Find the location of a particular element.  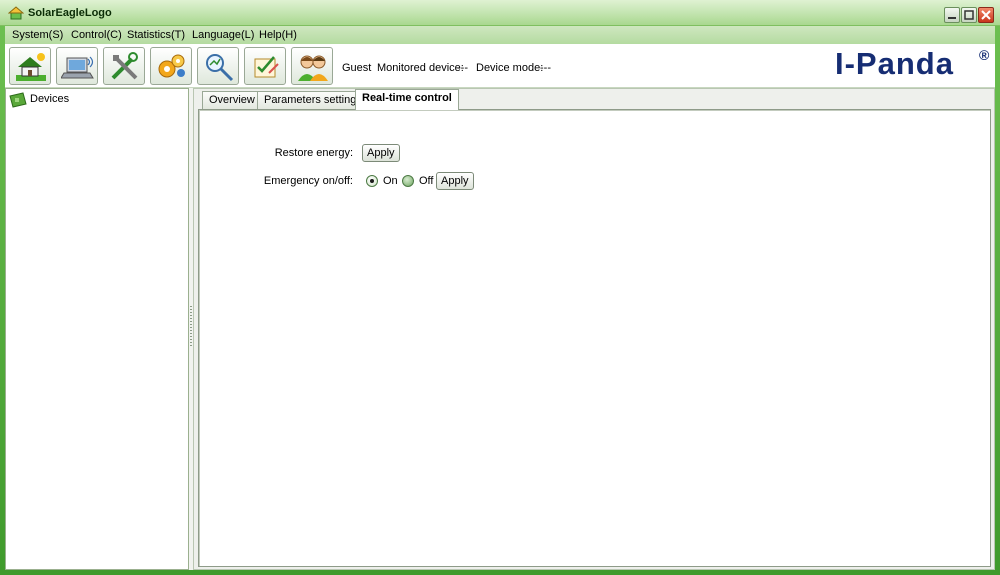

home-toolbar-button is located at coordinates (30, 66).